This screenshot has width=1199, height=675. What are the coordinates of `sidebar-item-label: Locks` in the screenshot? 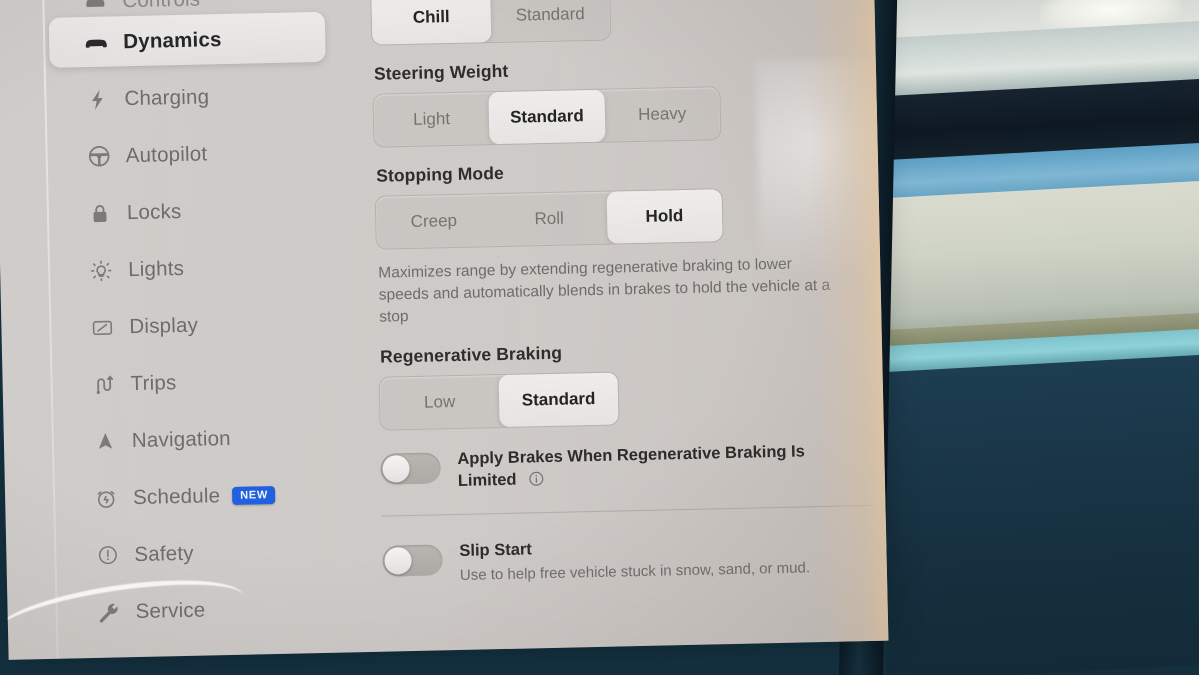 It's located at (154, 211).